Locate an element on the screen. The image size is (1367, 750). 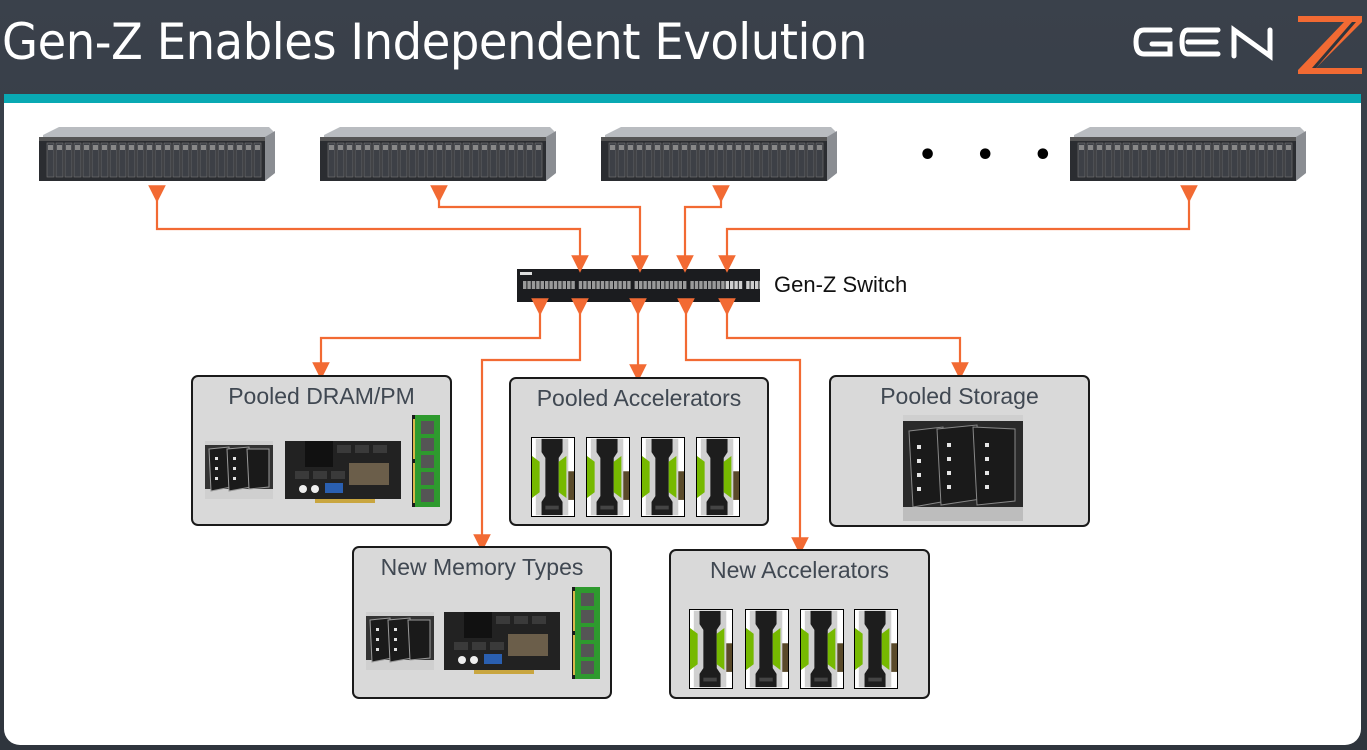
accent-bar is located at coordinates (682, 98).